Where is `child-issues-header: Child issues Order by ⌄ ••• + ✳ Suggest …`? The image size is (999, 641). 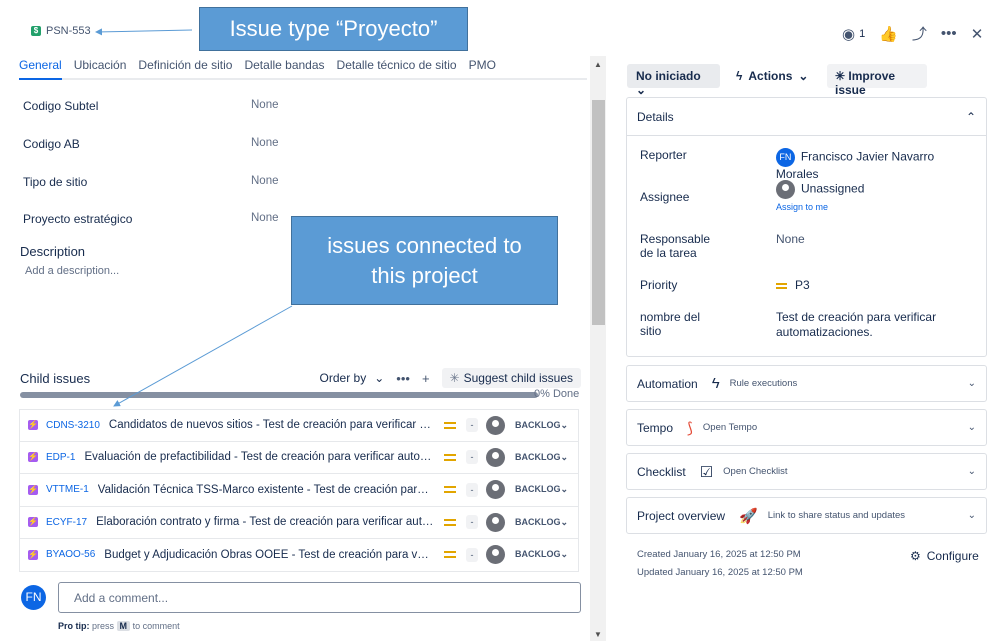
child-issues-header: Child issues Order by ⌄ ••• + ✳ Suggest … is located at coordinates (300, 378).